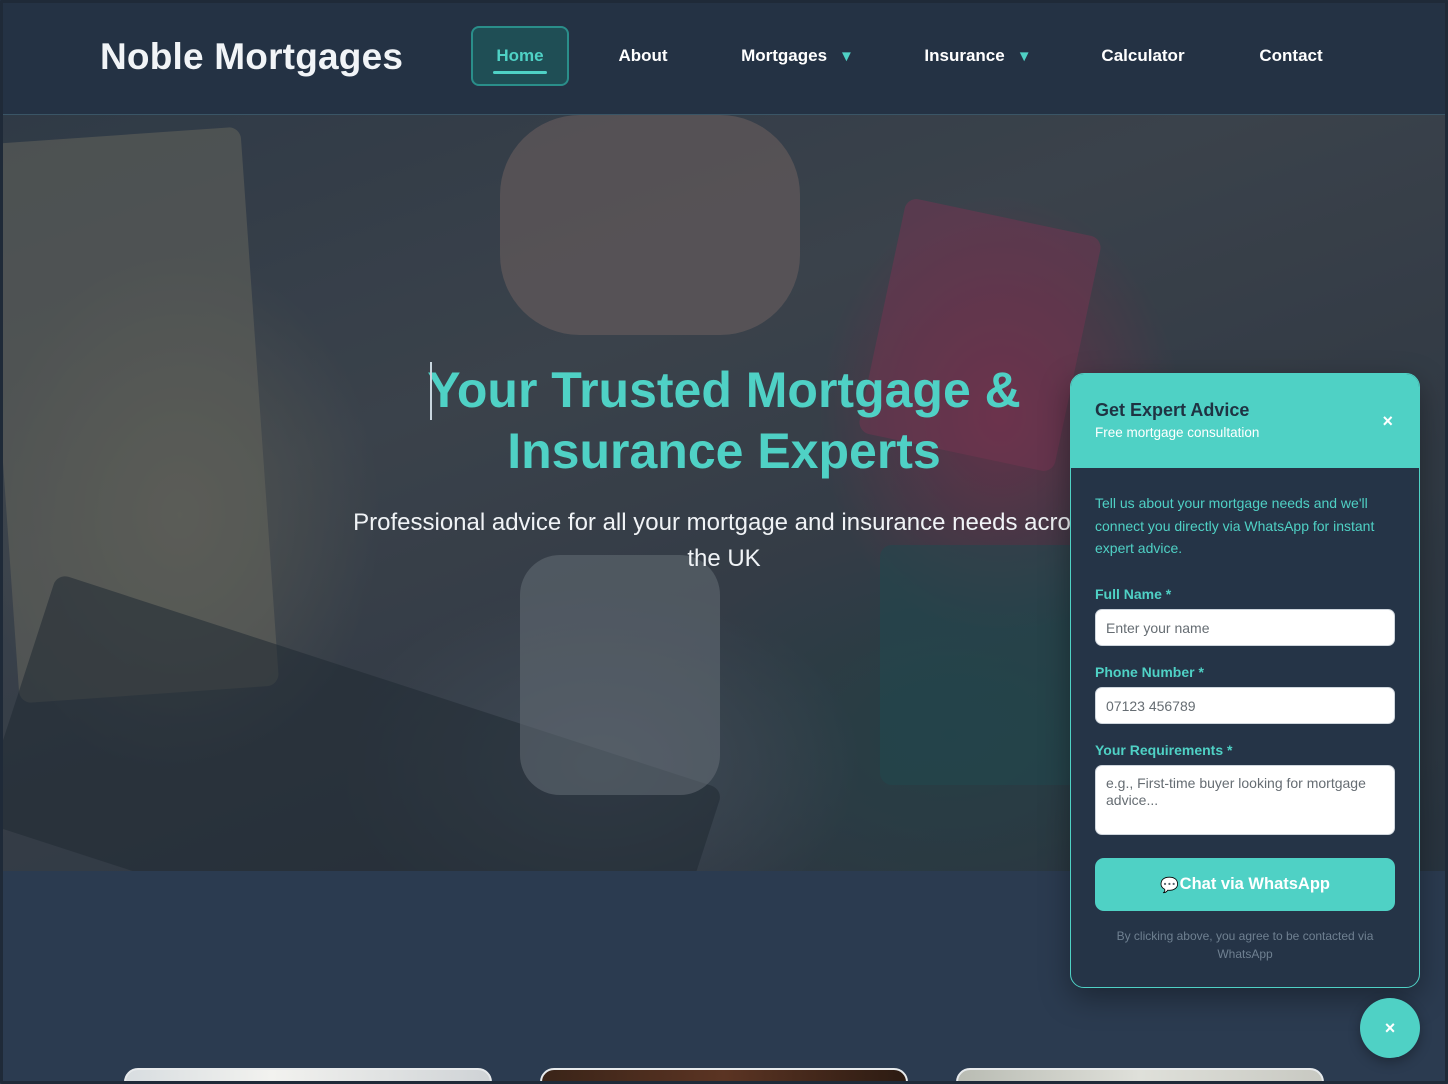 This screenshot has height=1084, width=1448. I want to click on text-cursor, so click(431, 391).